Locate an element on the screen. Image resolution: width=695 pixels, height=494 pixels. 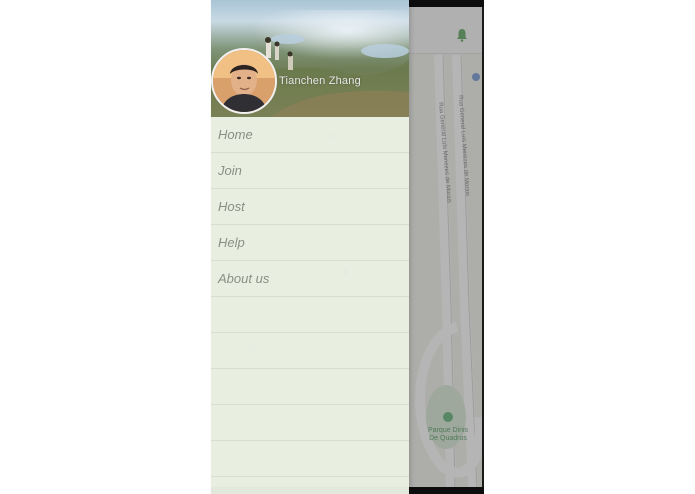
menu-item-host: Host is located at coordinates (310, 207).